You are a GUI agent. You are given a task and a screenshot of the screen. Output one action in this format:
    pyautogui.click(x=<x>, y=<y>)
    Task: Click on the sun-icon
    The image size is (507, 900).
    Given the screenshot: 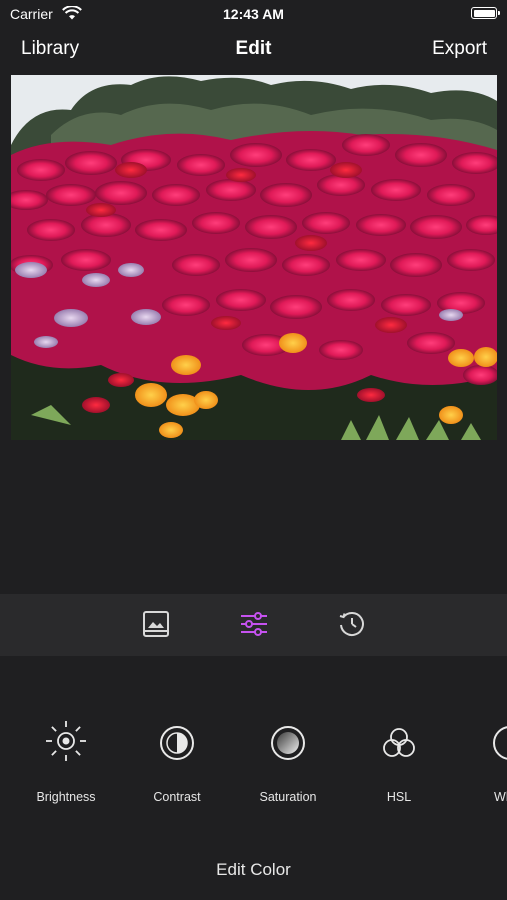 What is the action you would take?
    pyautogui.click(x=66, y=741)
    